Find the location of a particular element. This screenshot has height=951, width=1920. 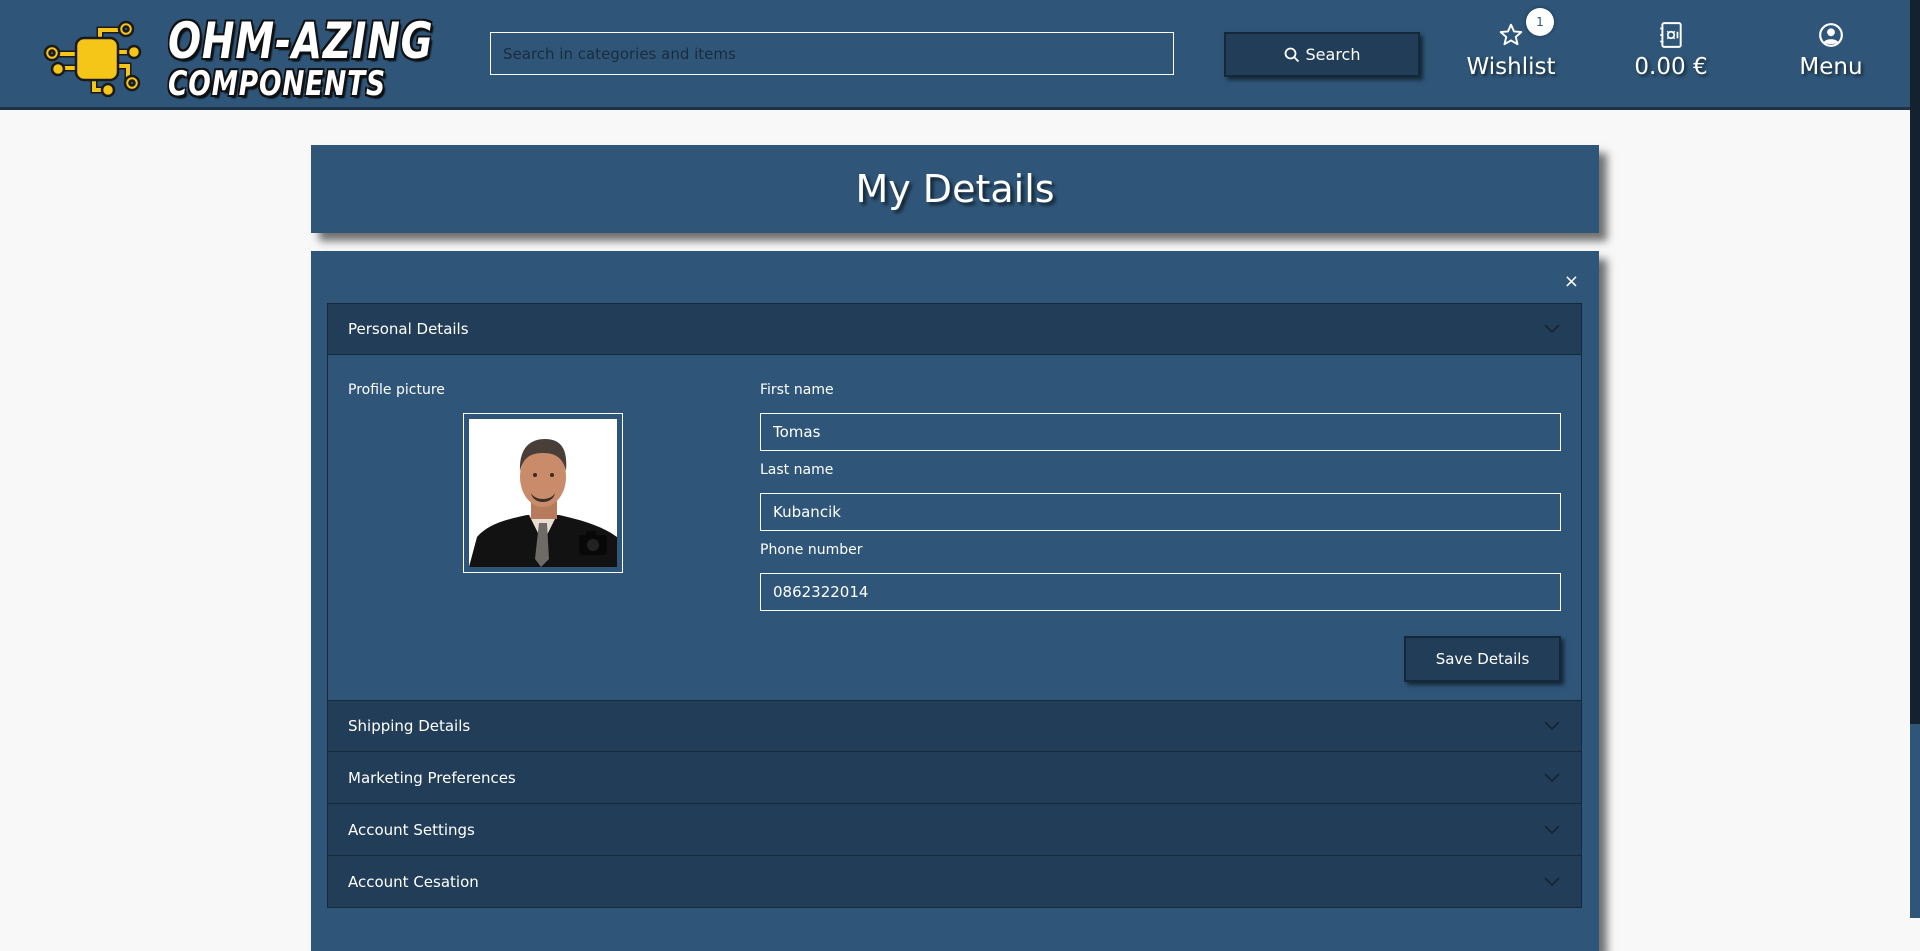

page-title-banner: My Details is located at coordinates (955, 189).